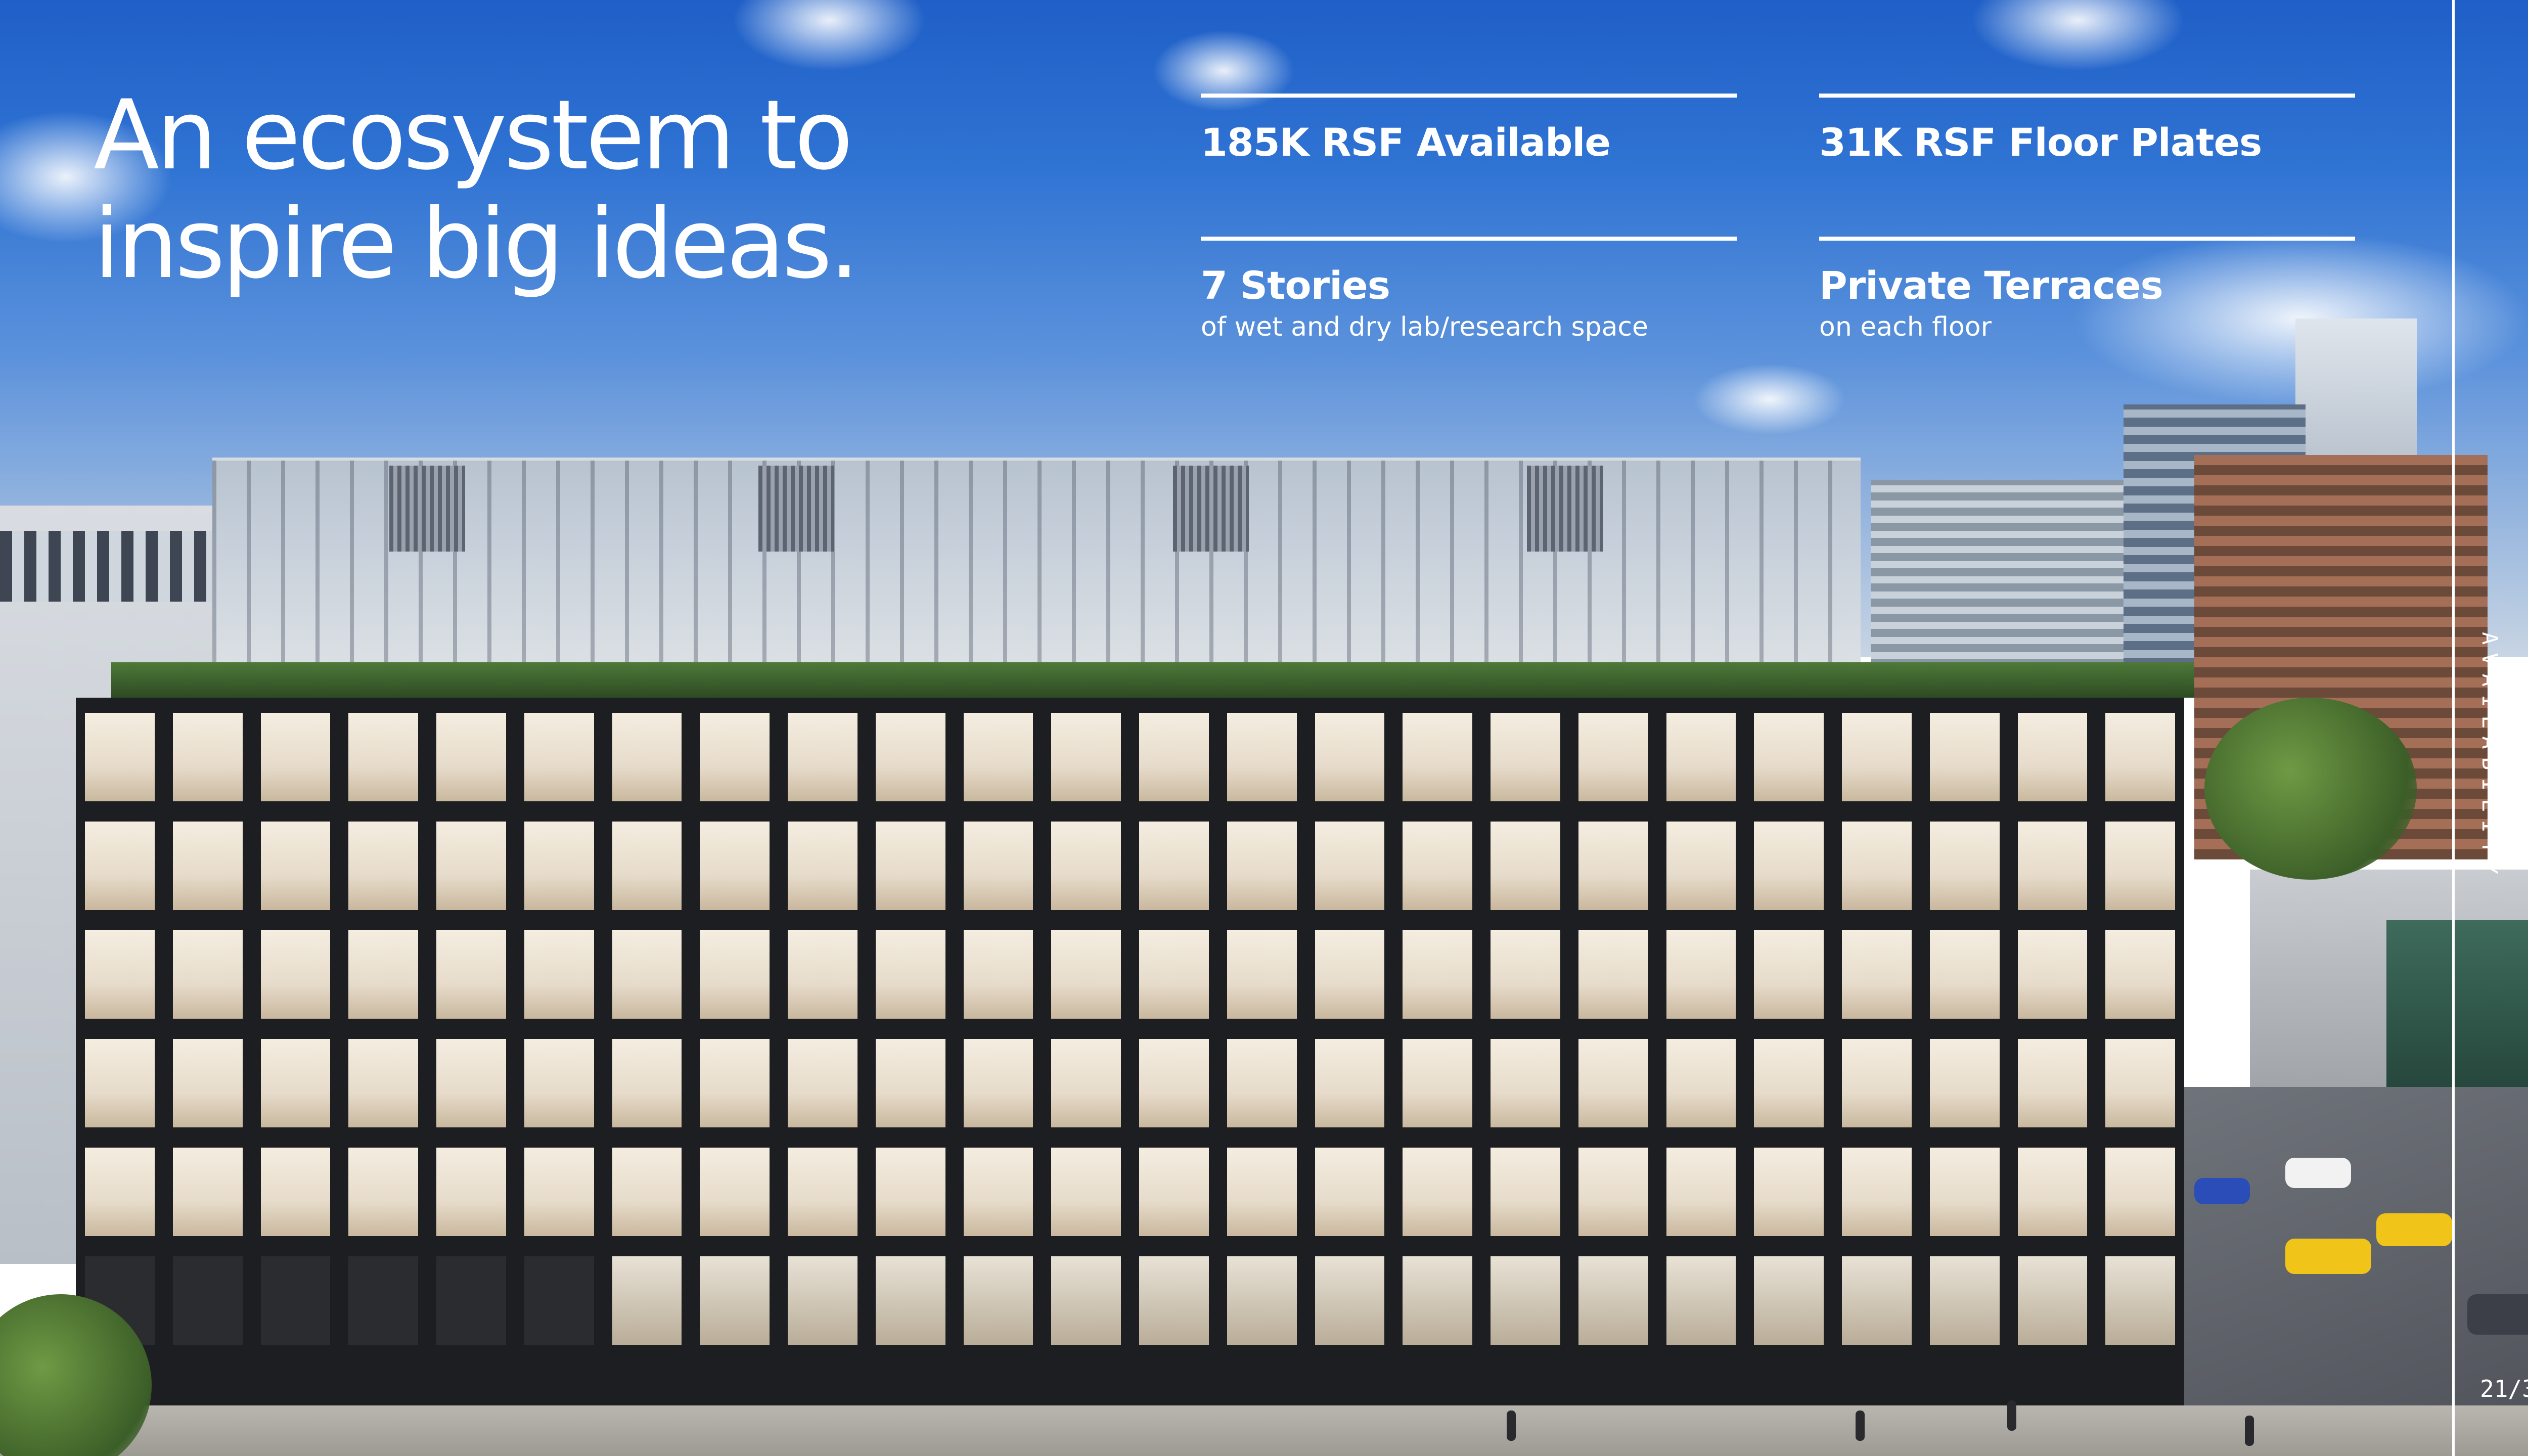 The image size is (2528, 1456). I want to click on section-label: AVAILABILITY, so click(2490, 757).